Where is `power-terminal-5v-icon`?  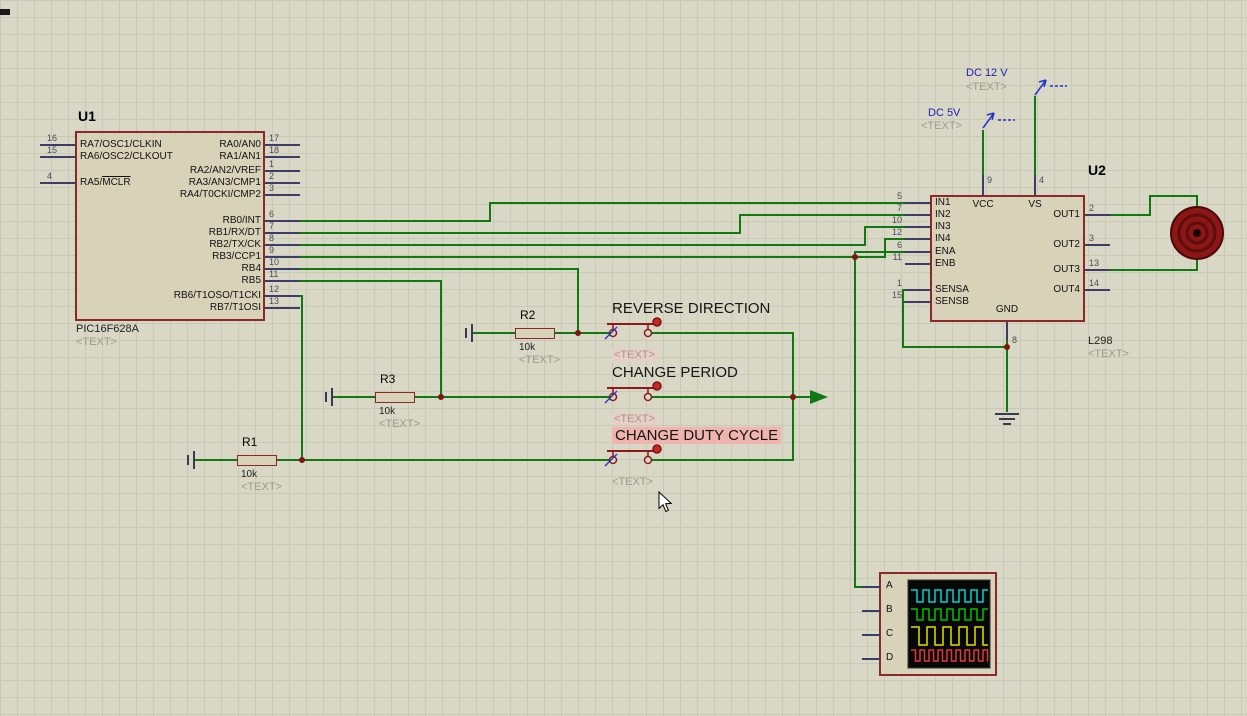 power-terminal-5v-icon is located at coordinates (998, 120).